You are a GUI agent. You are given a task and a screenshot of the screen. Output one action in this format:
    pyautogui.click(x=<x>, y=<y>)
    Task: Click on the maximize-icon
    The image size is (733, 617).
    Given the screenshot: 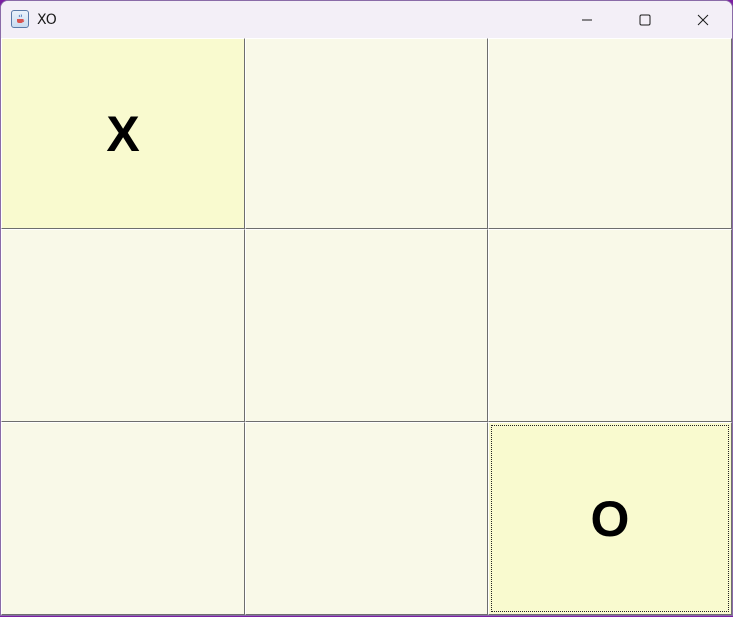 What is the action you would take?
    pyautogui.click(x=645, y=19)
    